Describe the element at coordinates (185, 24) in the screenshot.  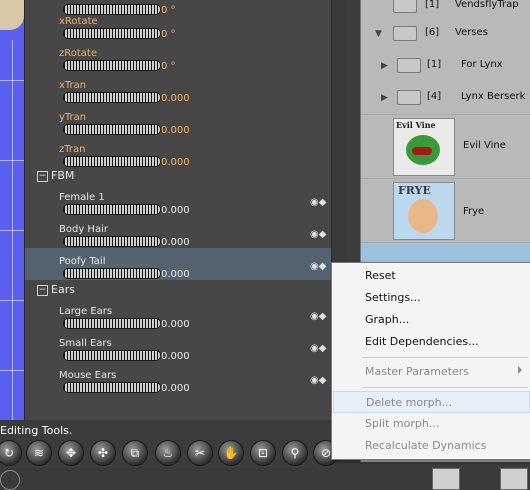
I see `param-row-xrotate: xRotate 0 °` at that location.